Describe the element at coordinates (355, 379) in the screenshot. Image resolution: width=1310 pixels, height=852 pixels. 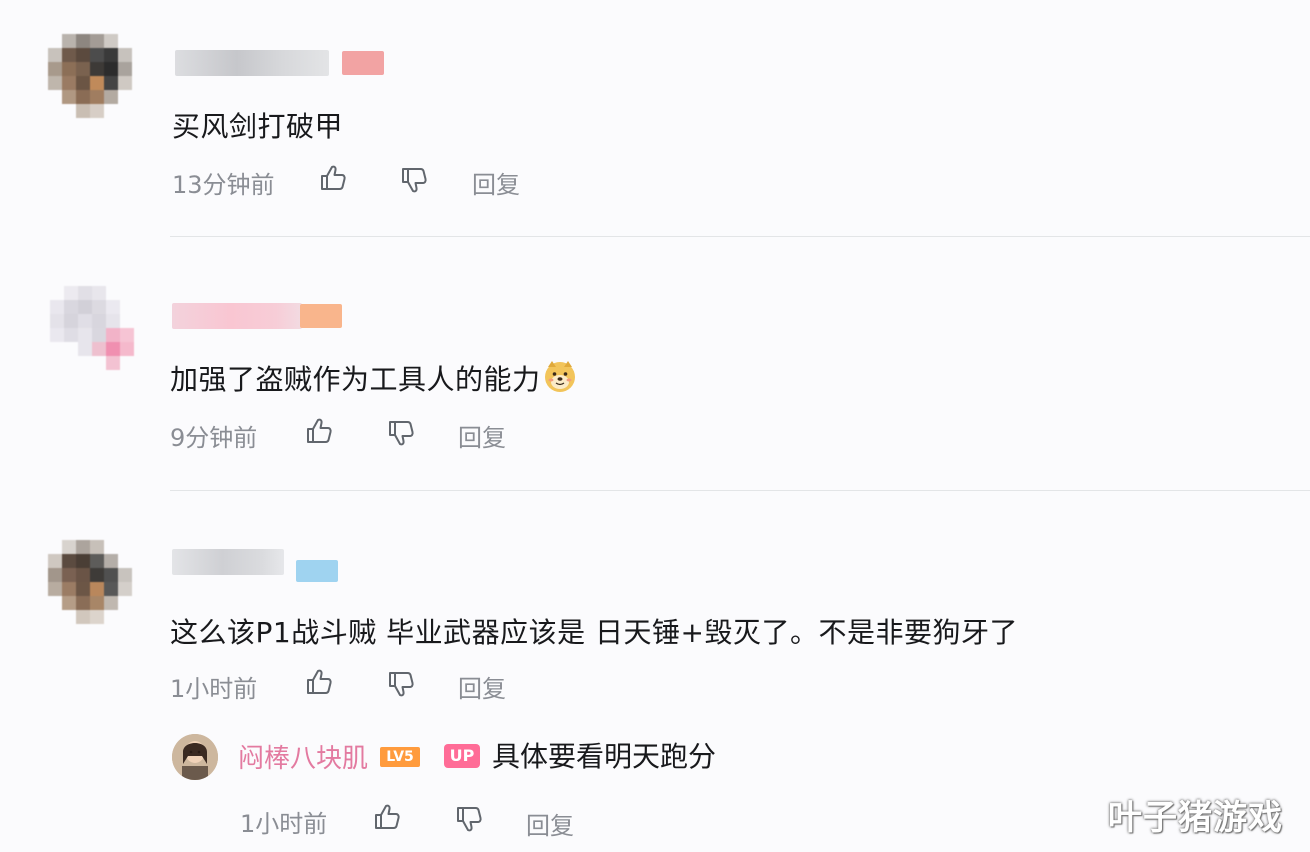
I see `comment-text-content: 加强了盗贼作为工具人的能力` at that location.